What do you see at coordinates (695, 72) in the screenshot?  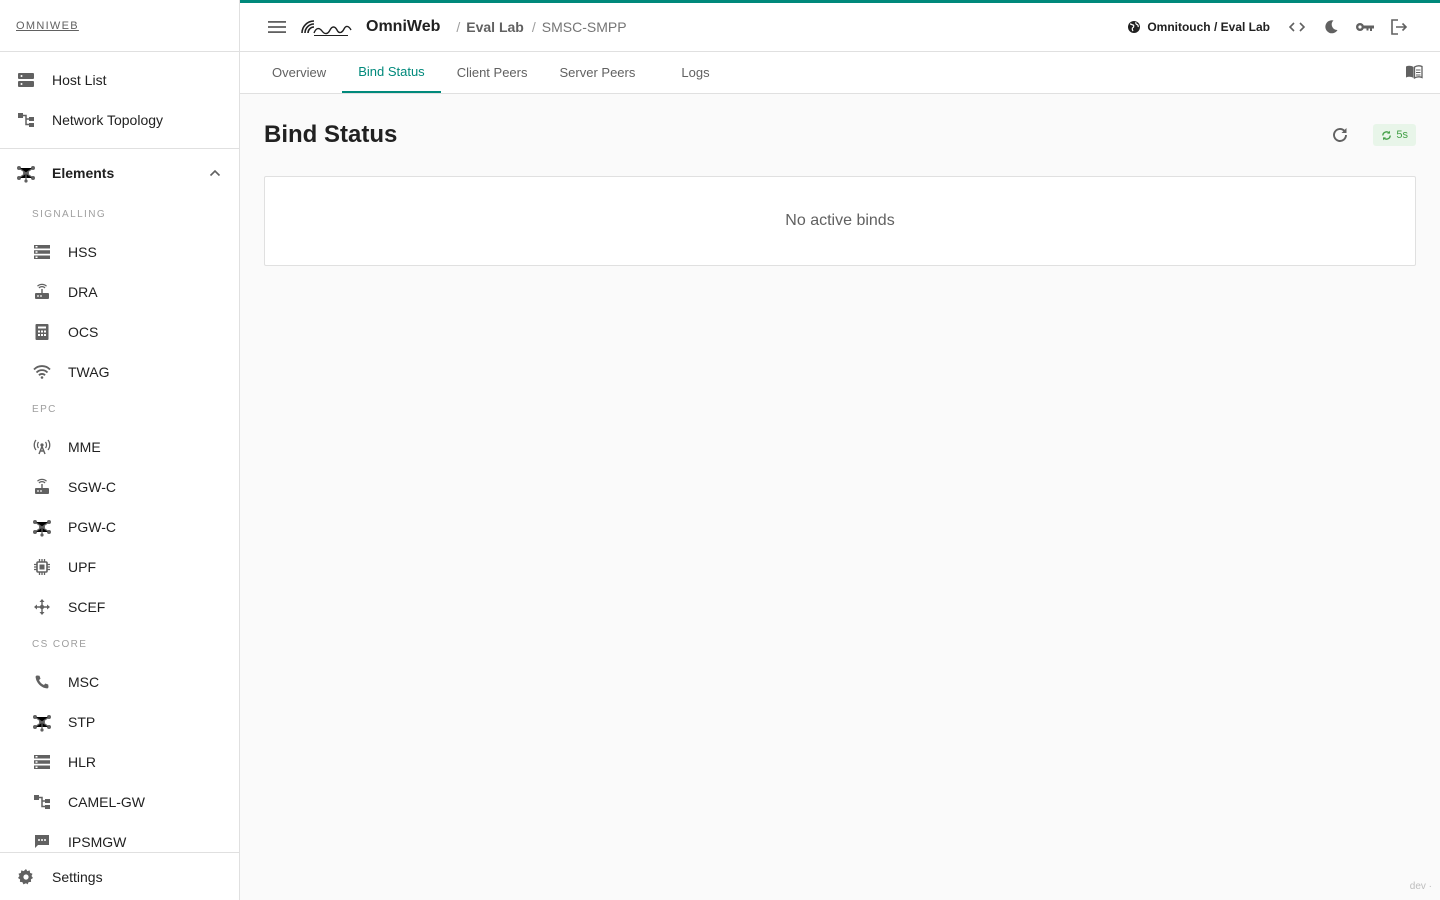 I see `tab-logs: Logs` at bounding box center [695, 72].